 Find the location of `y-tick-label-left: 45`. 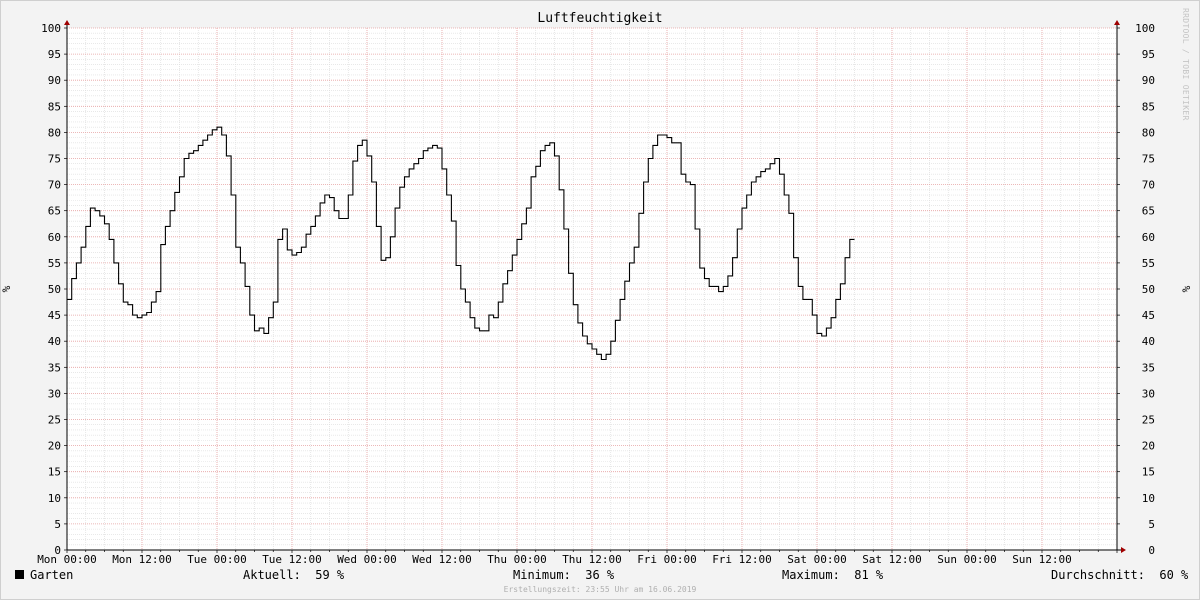

y-tick-label-left: 45 is located at coordinates (54, 315).